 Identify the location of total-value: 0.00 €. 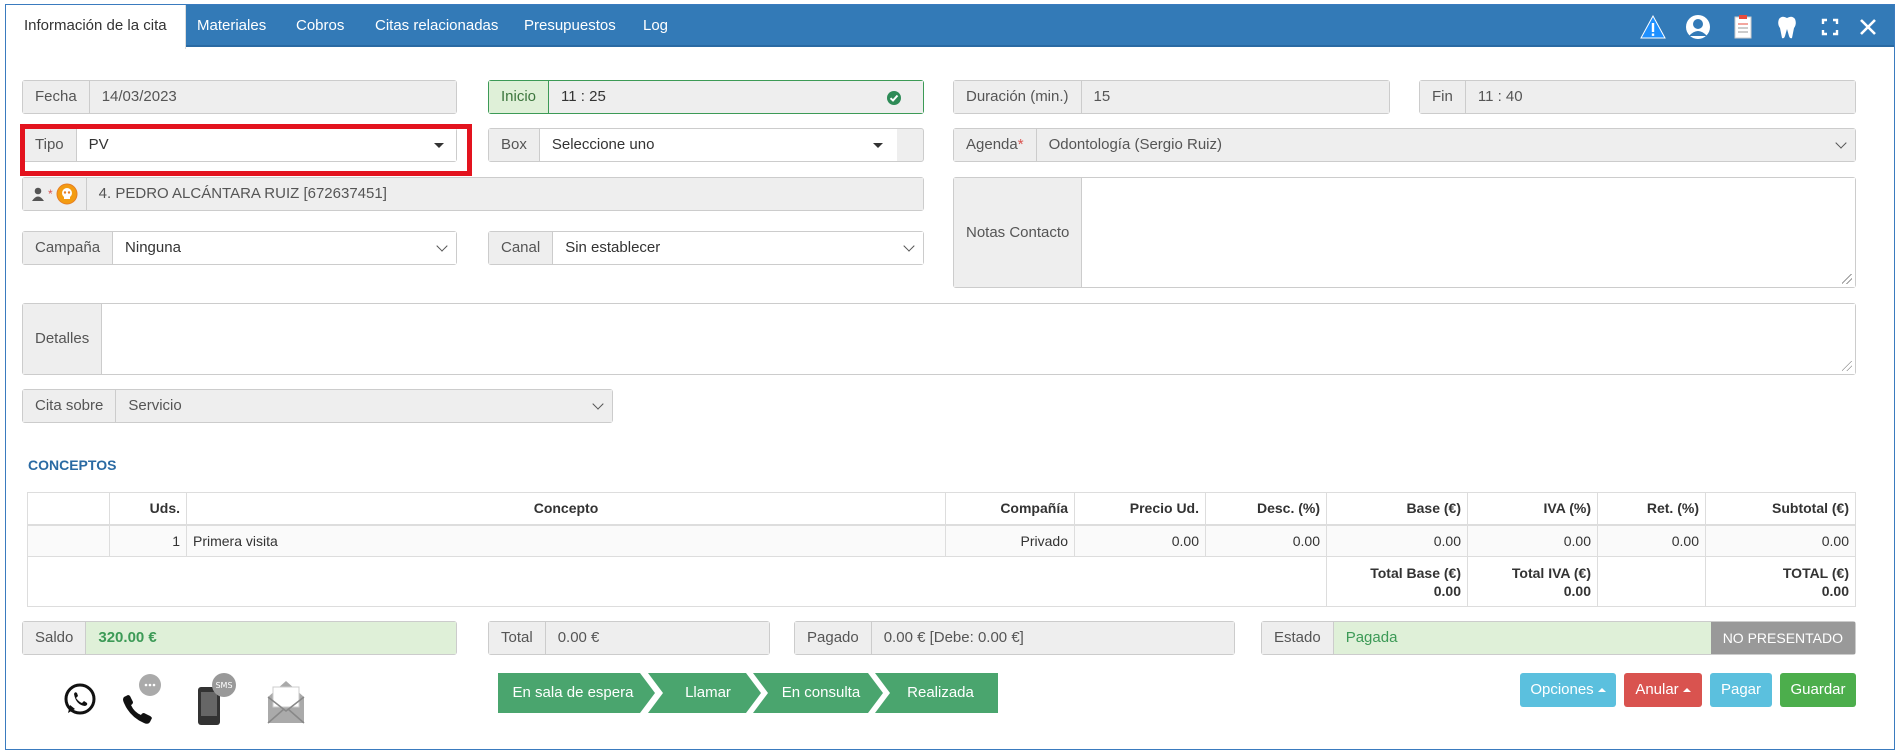
(657, 638).